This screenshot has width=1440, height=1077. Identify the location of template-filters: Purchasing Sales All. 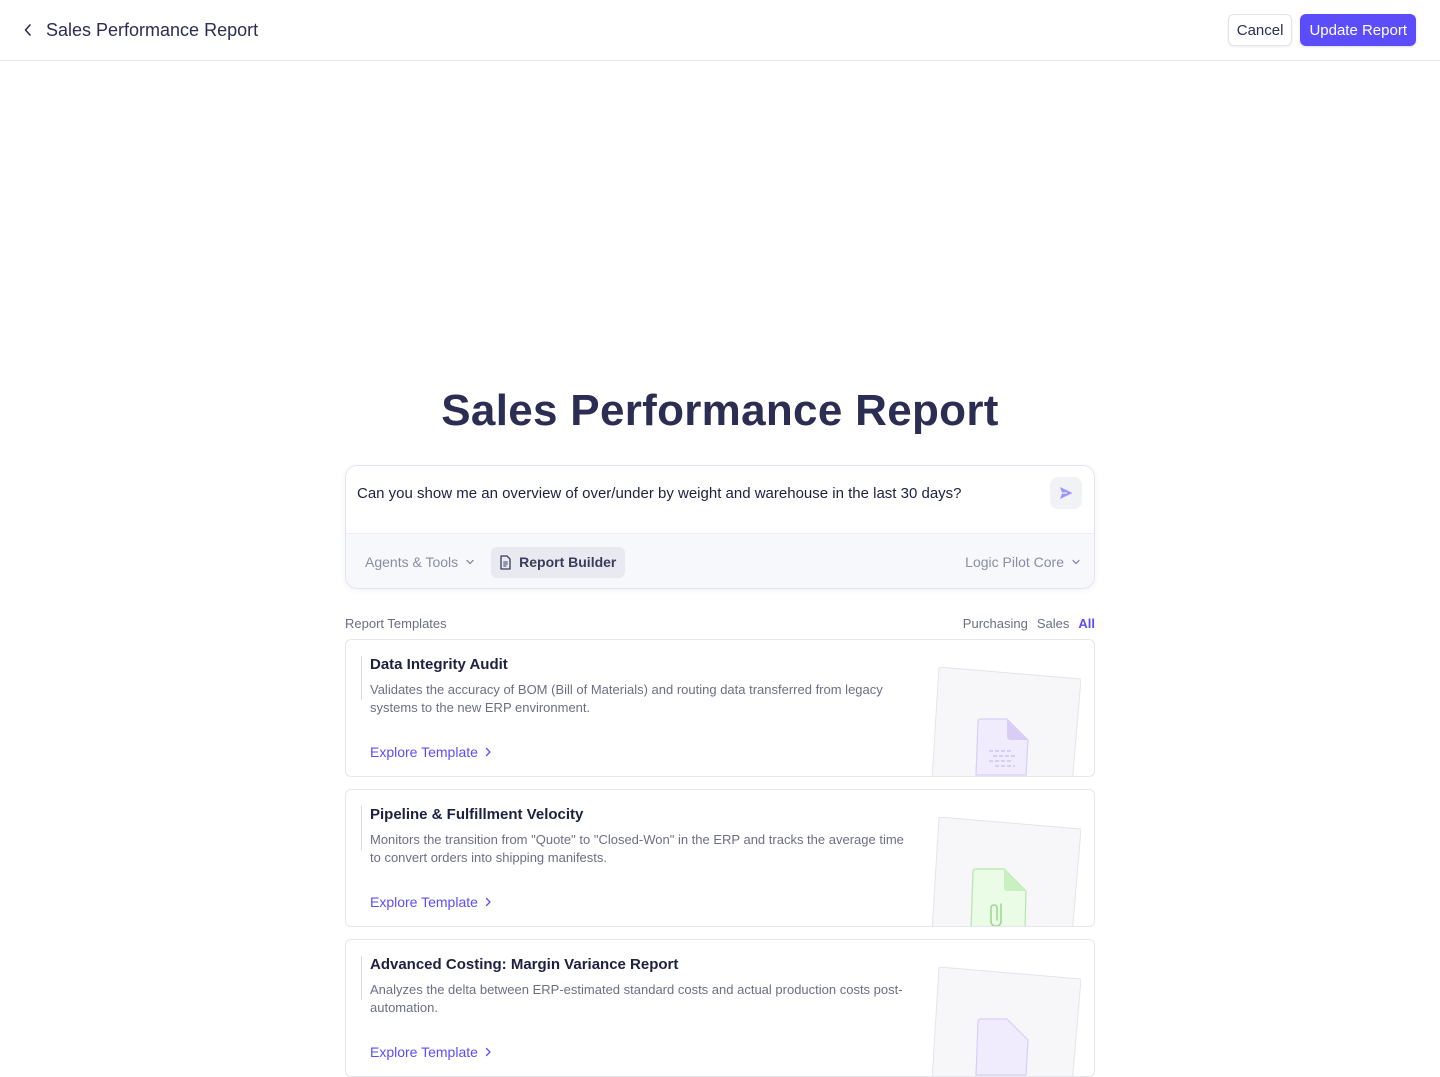
(1029, 623).